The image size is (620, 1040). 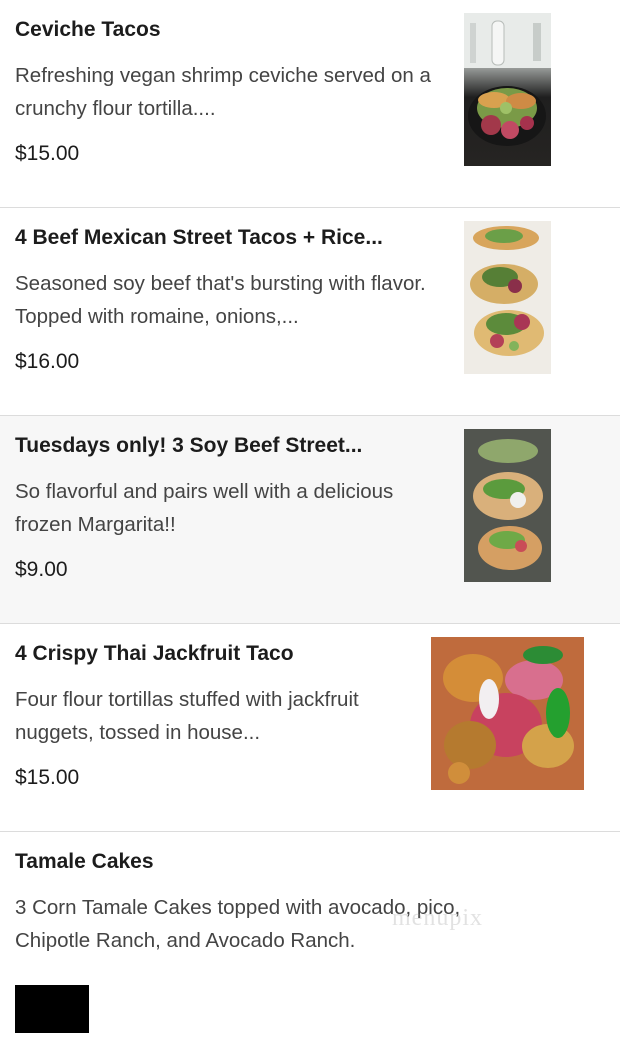 What do you see at coordinates (41, 569) in the screenshot?
I see `menu-item-price: $9.00` at bounding box center [41, 569].